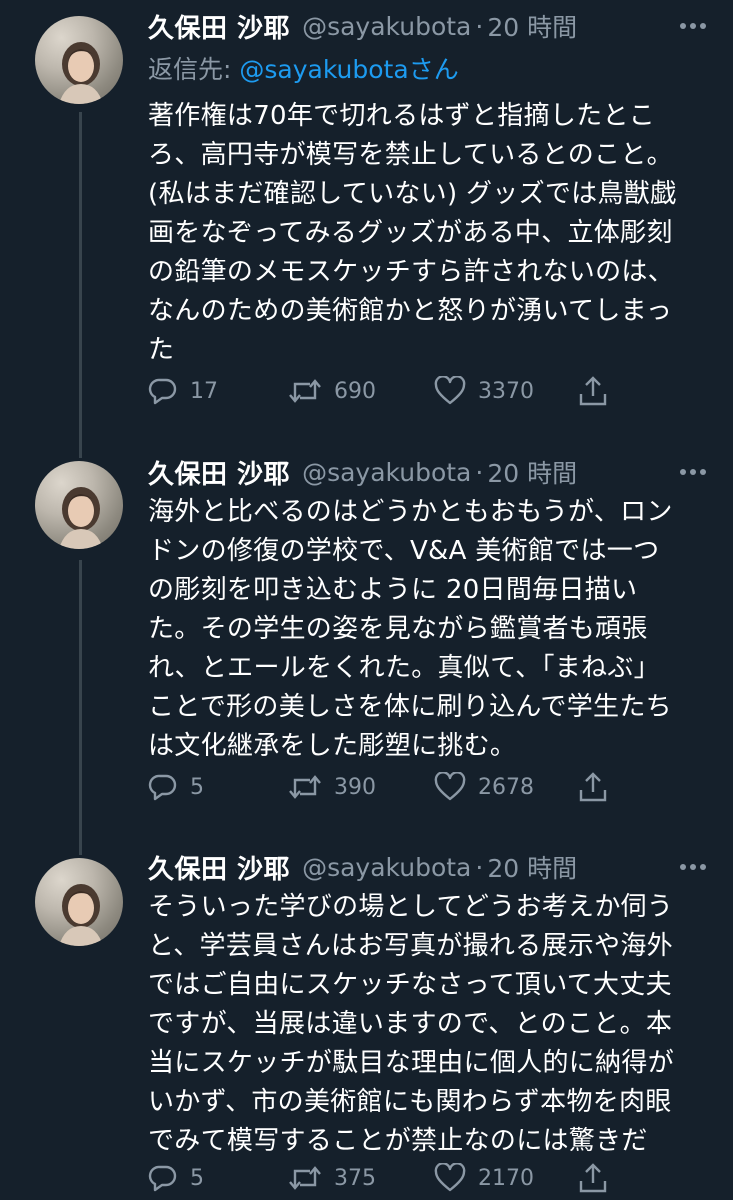 This screenshot has height=1200, width=733. I want to click on reply-to: 返信先: @sayakubotaさん, so click(303, 68).